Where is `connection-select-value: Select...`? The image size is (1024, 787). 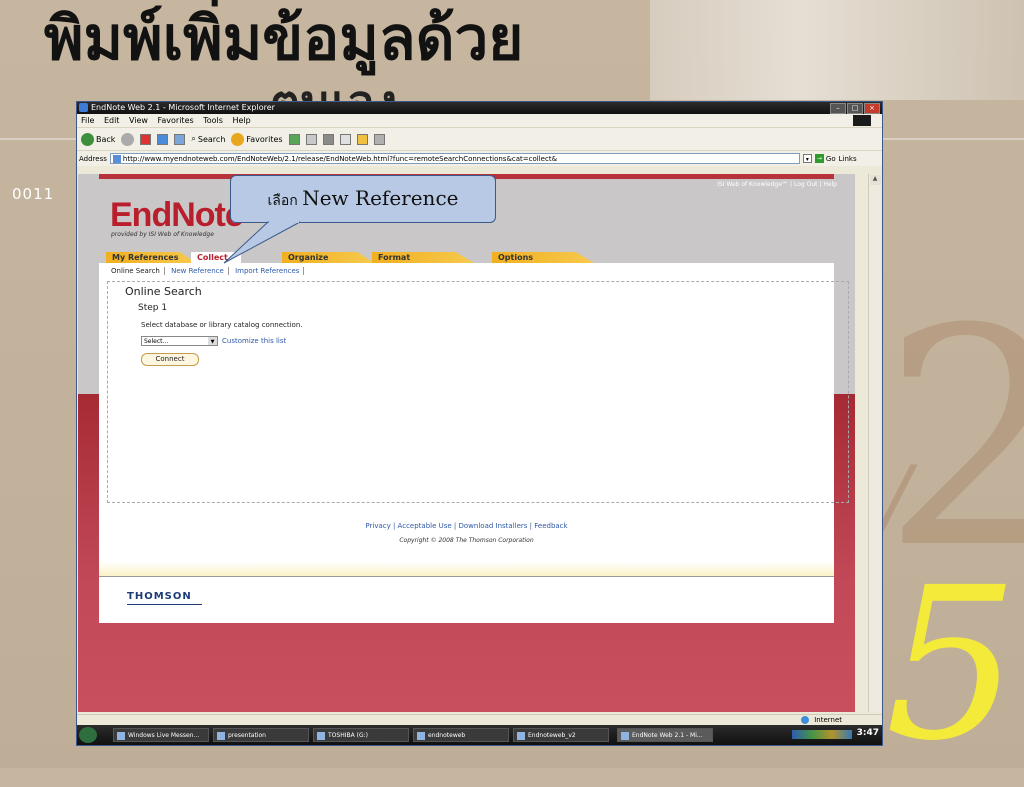 connection-select-value: Select... is located at coordinates (156, 341).